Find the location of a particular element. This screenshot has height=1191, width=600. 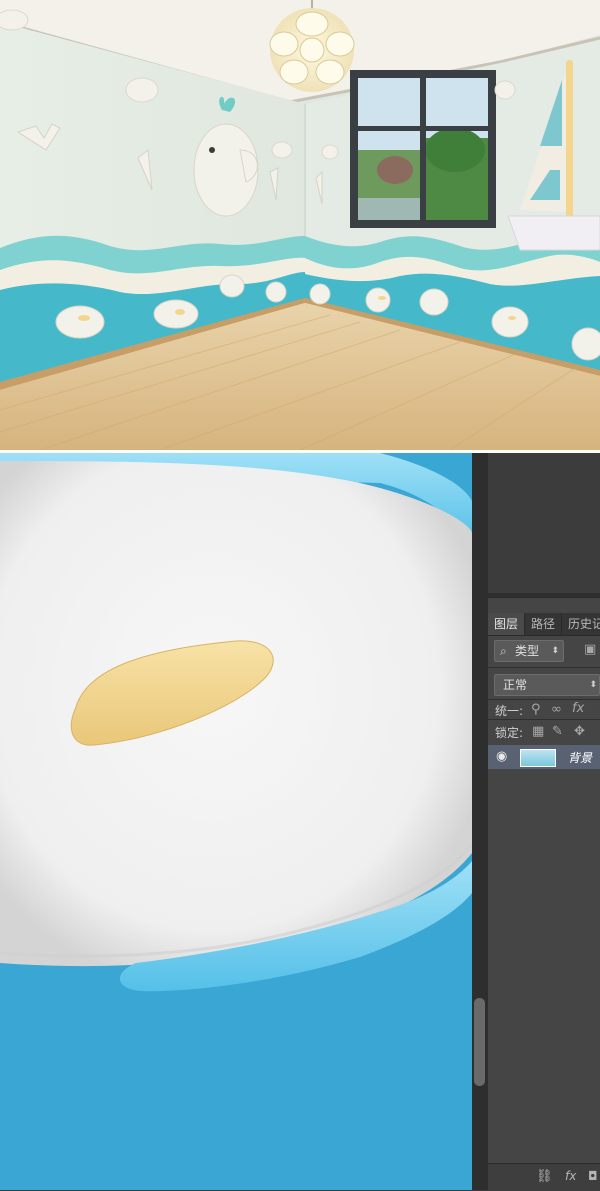

lock-label: 锁定: is located at coordinates (509, 733).